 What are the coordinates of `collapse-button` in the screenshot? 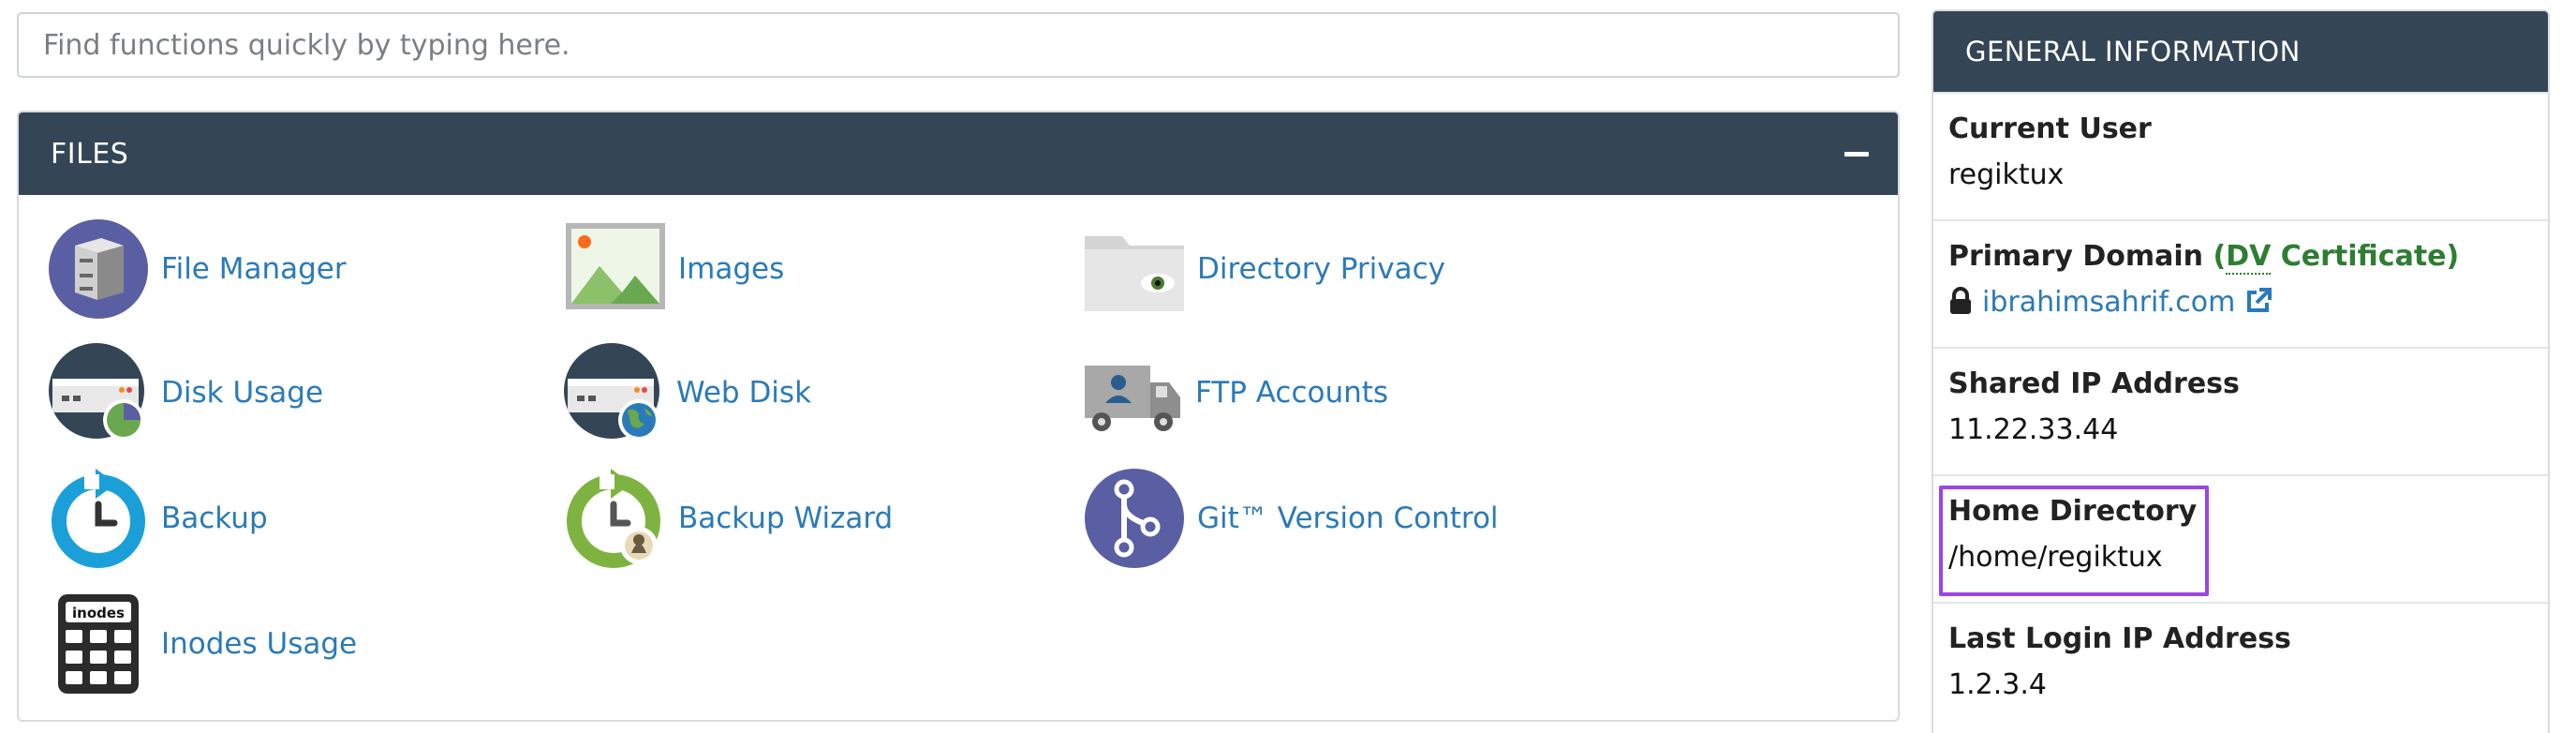 It's located at (1856, 153).